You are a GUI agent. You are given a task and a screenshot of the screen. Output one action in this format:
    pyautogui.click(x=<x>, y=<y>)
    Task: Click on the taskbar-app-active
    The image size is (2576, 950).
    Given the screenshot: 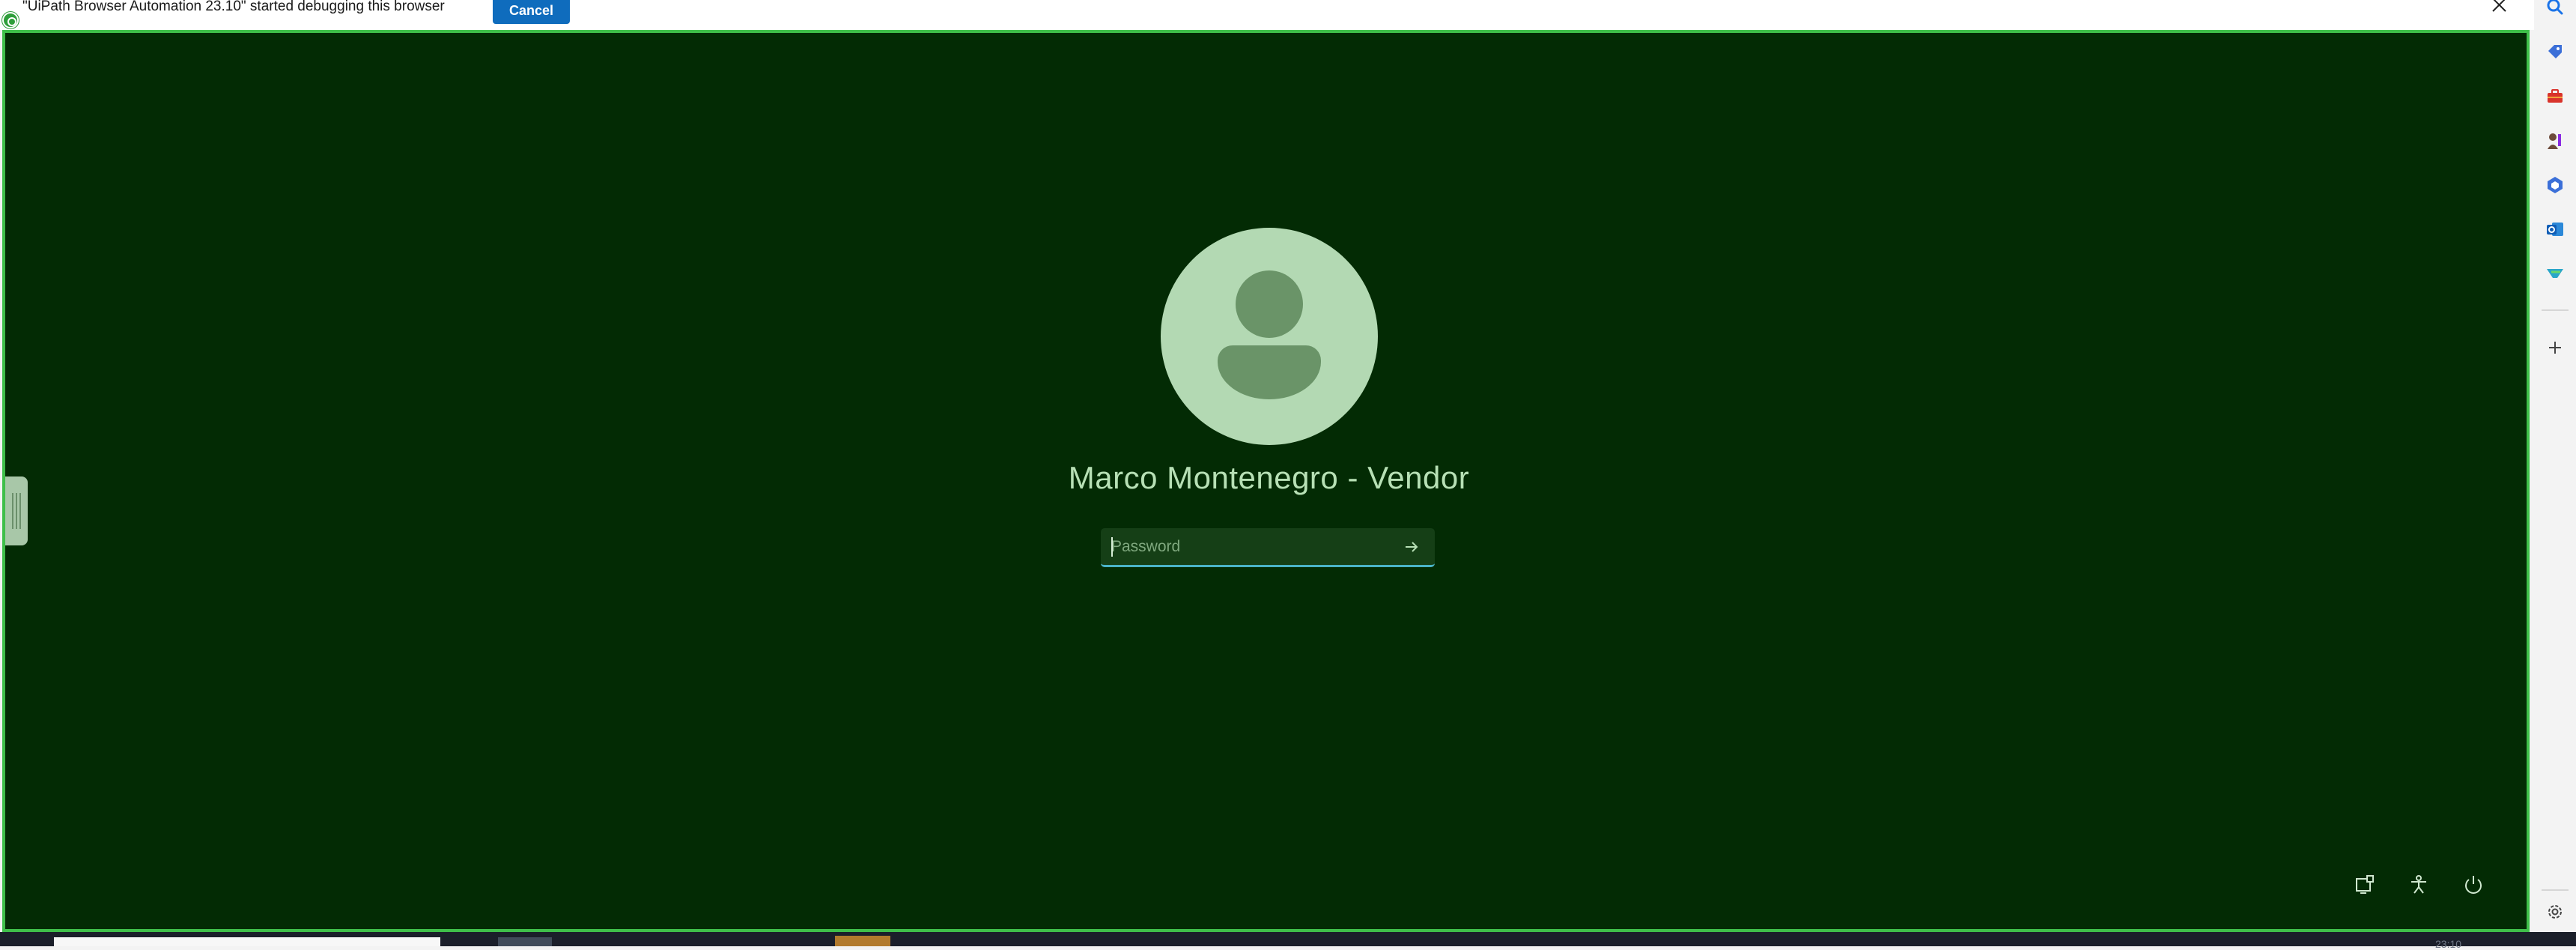 What is the action you would take?
    pyautogui.click(x=862, y=941)
    